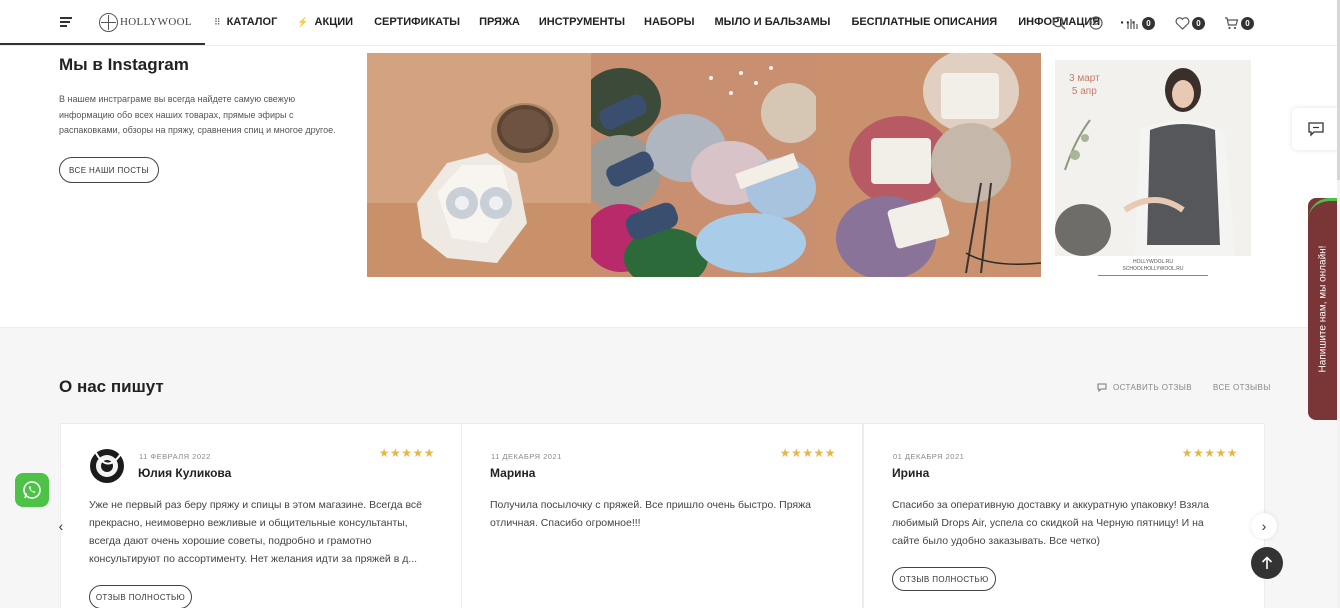 The width and height of the screenshot is (1340, 608). Describe the element at coordinates (1182, 23) in the screenshot. I see `heart-icon` at that location.